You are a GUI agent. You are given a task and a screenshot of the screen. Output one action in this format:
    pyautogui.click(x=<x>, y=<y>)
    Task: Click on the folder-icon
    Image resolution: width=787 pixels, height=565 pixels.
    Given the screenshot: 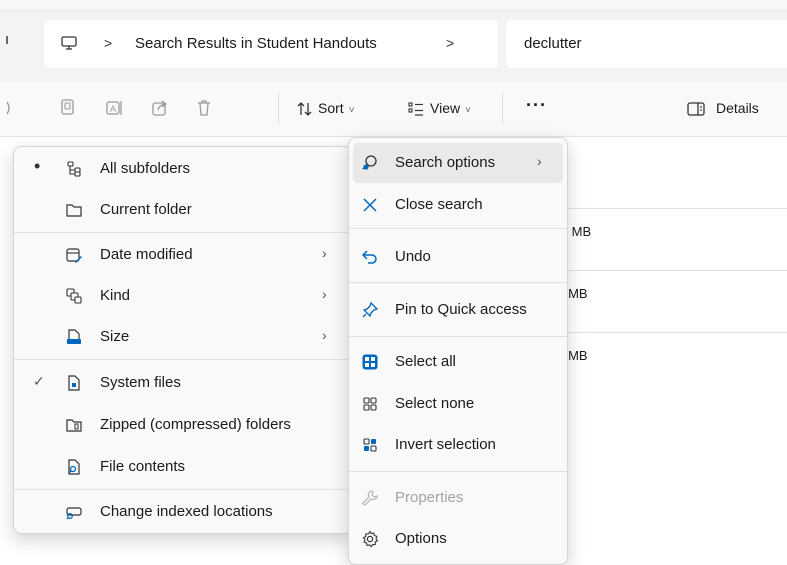 What is the action you would take?
    pyautogui.click(x=74, y=212)
    